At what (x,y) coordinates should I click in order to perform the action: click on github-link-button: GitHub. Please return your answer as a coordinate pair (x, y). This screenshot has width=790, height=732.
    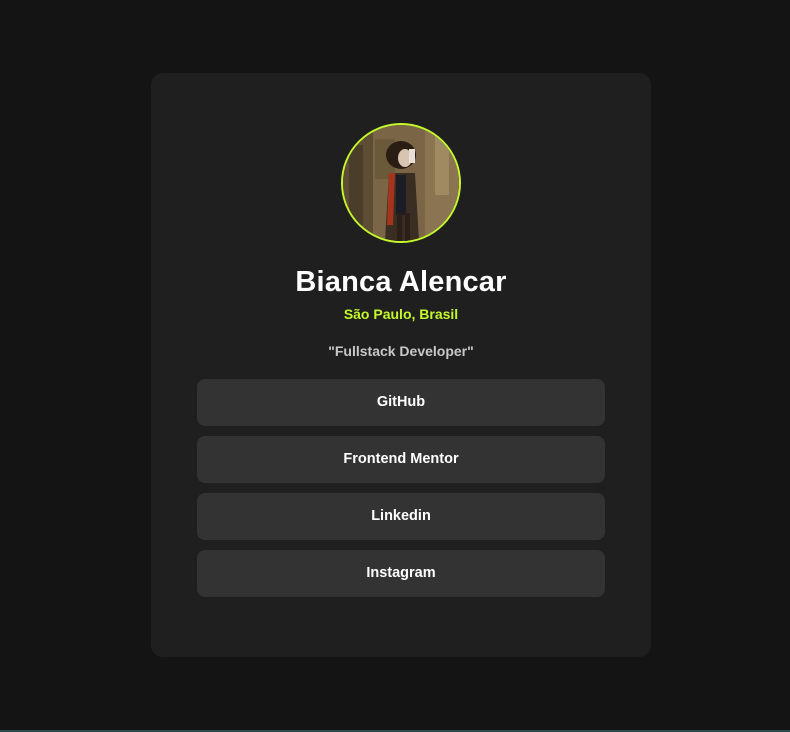
    Looking at the image, I should click on (401, 402).